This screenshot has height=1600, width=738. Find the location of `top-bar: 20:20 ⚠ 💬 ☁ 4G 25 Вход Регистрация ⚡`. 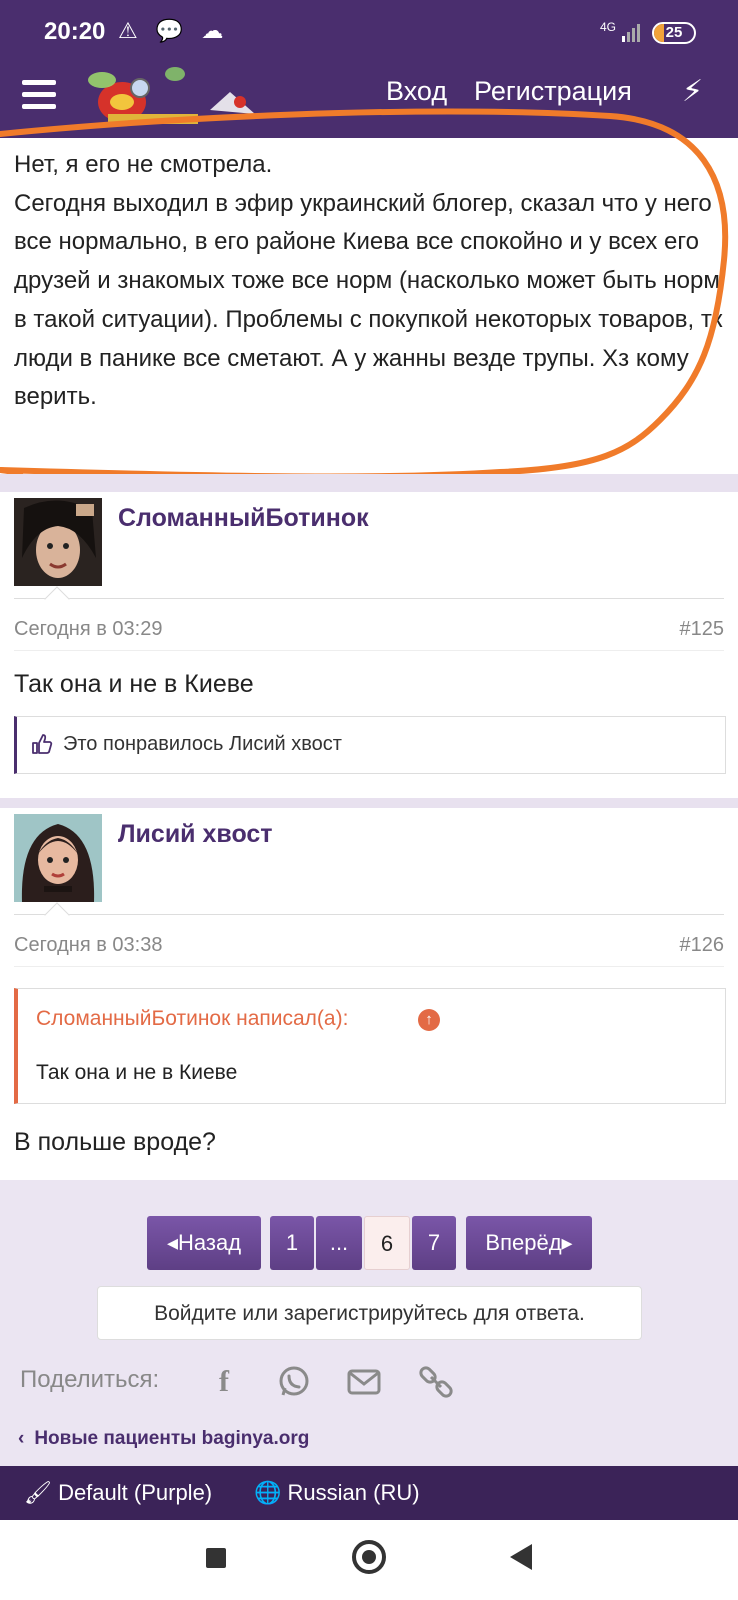

top-bar: 20:20 ⚠ 💬 ☁ 4G 25 Вход Регистрация ⚡ is located at coordinates (369, 69).